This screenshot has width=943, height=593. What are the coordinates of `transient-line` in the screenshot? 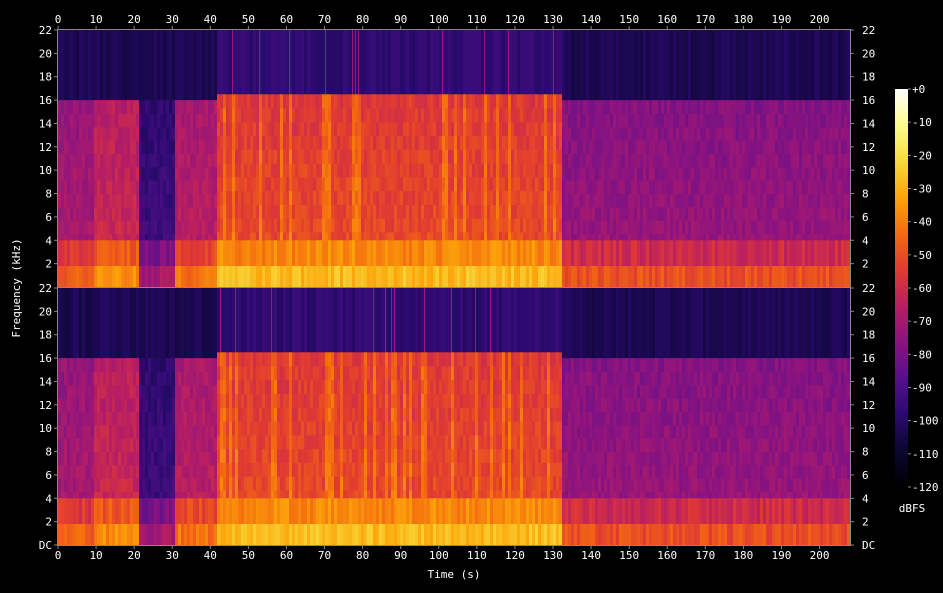 It's located at (553, 62).